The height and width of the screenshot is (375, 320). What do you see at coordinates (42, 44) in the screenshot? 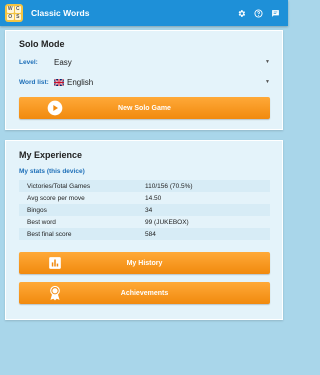
I see `solo-mode-title: Solo Mode` at bounding box center [42, 44].